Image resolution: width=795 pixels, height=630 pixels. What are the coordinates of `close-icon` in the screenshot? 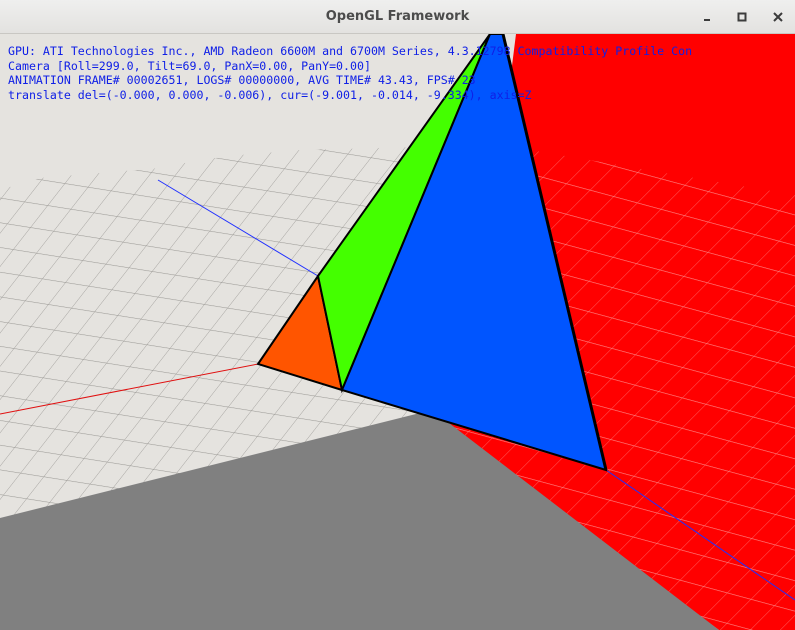 It's located at (778, 17).